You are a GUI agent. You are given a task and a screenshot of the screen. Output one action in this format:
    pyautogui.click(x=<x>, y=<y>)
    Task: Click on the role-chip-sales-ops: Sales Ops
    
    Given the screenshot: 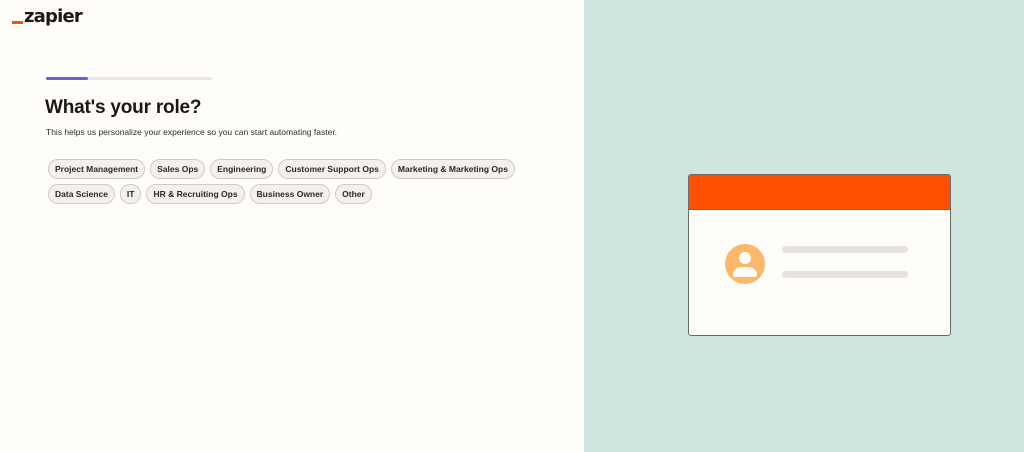 What is the action you would take?
    pyautogui.click(x=178, y=169)
    